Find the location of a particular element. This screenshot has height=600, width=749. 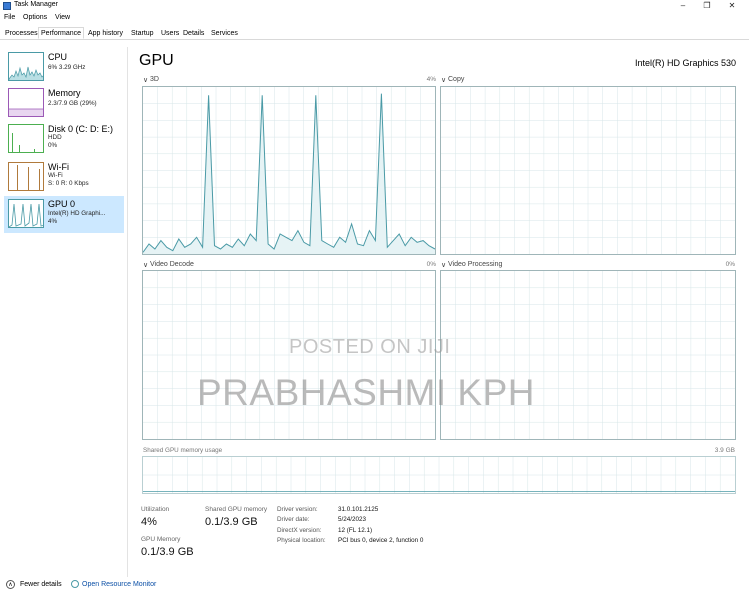

physical-location-value: PCI bus 0, device 2, function 0 is located at coordinates (381, 540).